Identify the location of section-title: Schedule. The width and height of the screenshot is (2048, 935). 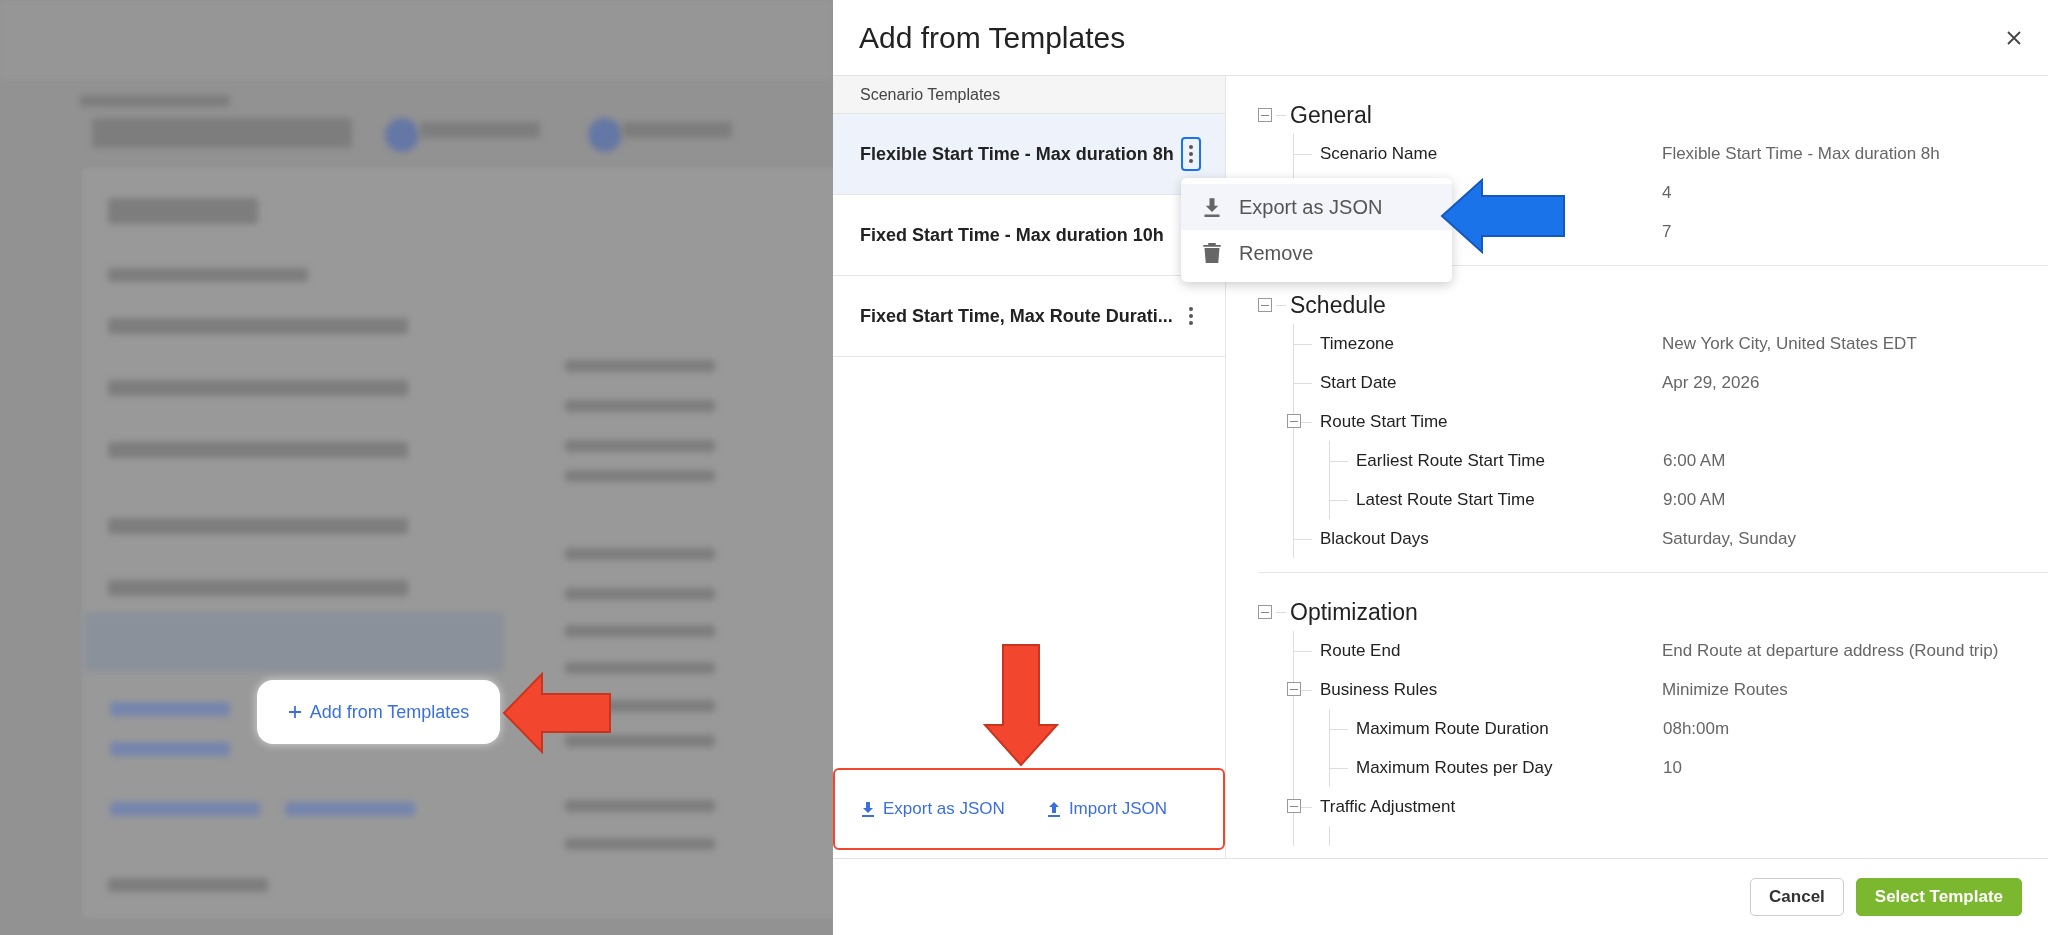
(1338, 305).